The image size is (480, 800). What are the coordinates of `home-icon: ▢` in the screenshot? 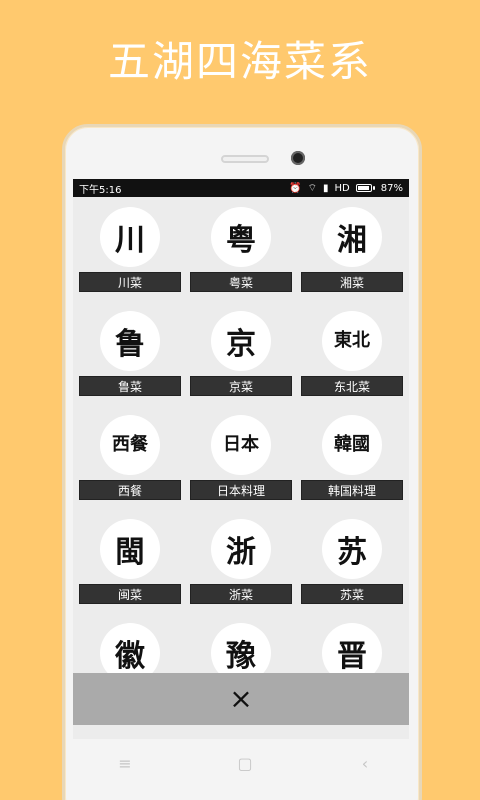 It's located at (245, 763).